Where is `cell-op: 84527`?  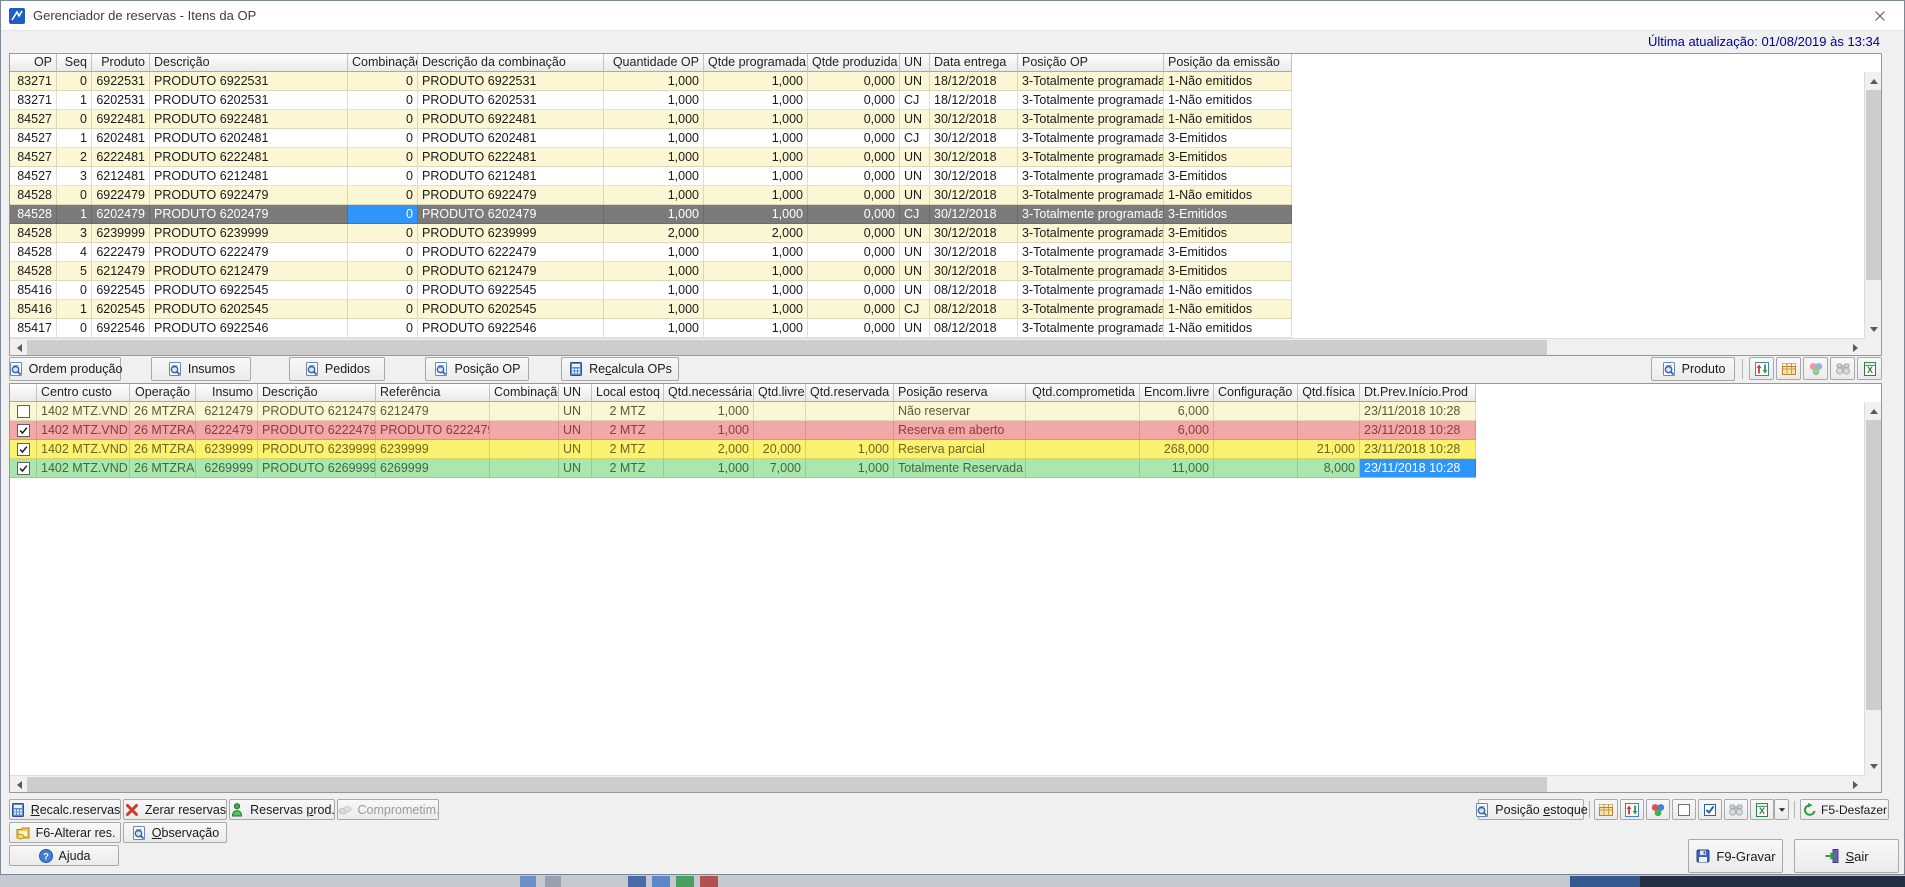
cell-op: 84527 is located at coordinates (33, 119).